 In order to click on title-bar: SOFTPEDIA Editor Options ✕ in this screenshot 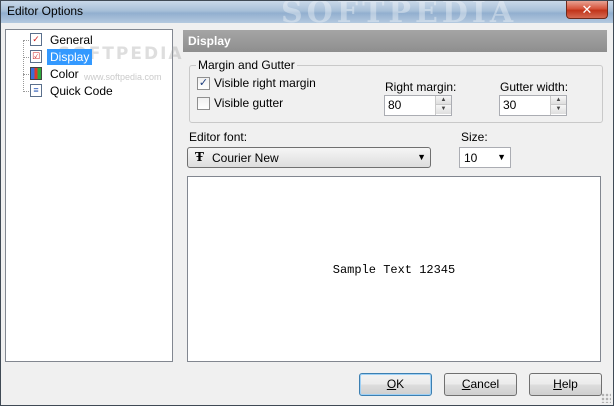, I will do `click(307, 15)`.